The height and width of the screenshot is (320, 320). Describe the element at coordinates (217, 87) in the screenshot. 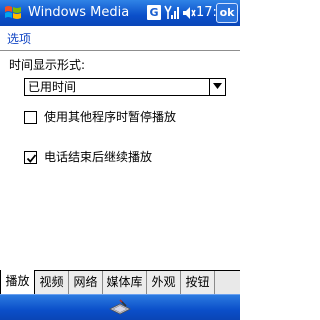

I see `chevron-down-icon` at that location.